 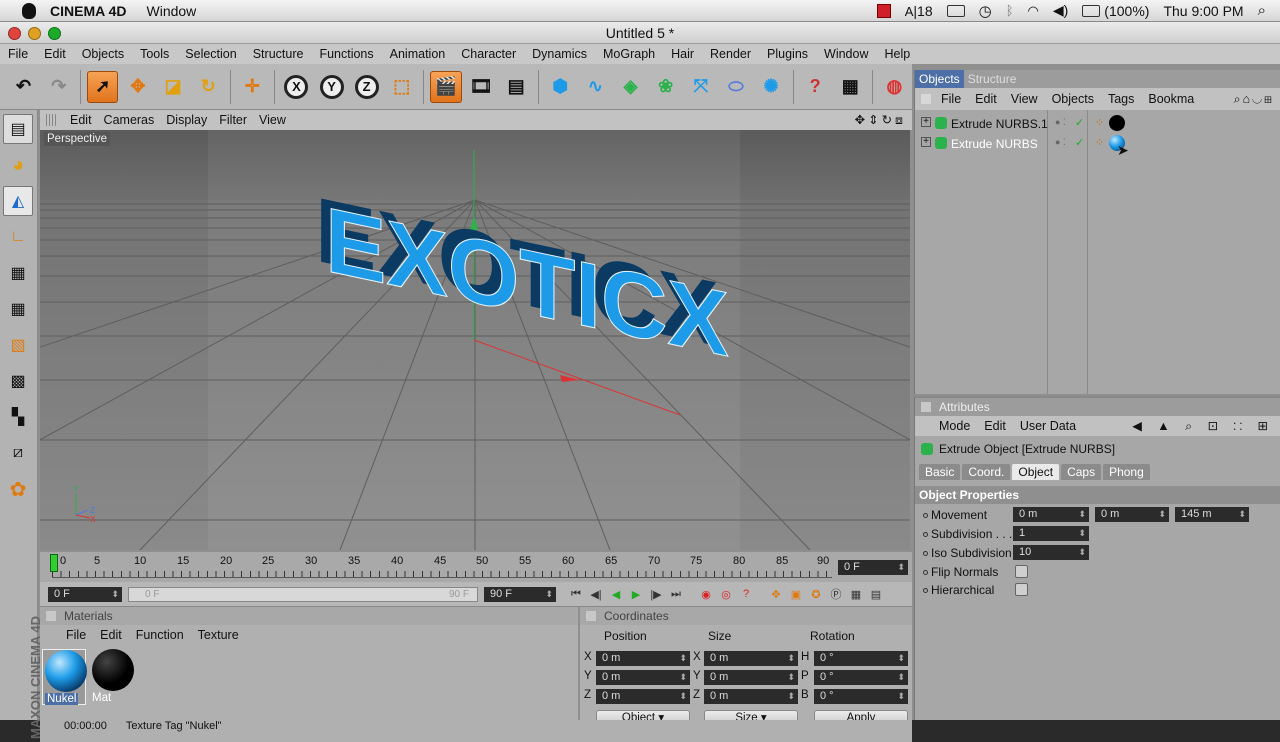 What do you see at coordinates (1021, 589) in the screenshot?
I see `hierarchical-checkbox` at bounding box center [1021, 589].